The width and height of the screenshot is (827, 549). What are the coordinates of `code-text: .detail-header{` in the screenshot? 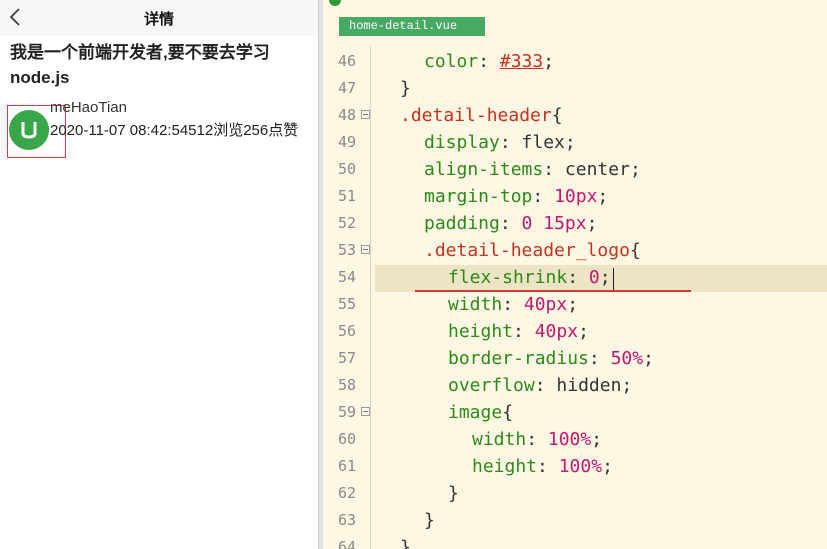 It's located at (481, 115).